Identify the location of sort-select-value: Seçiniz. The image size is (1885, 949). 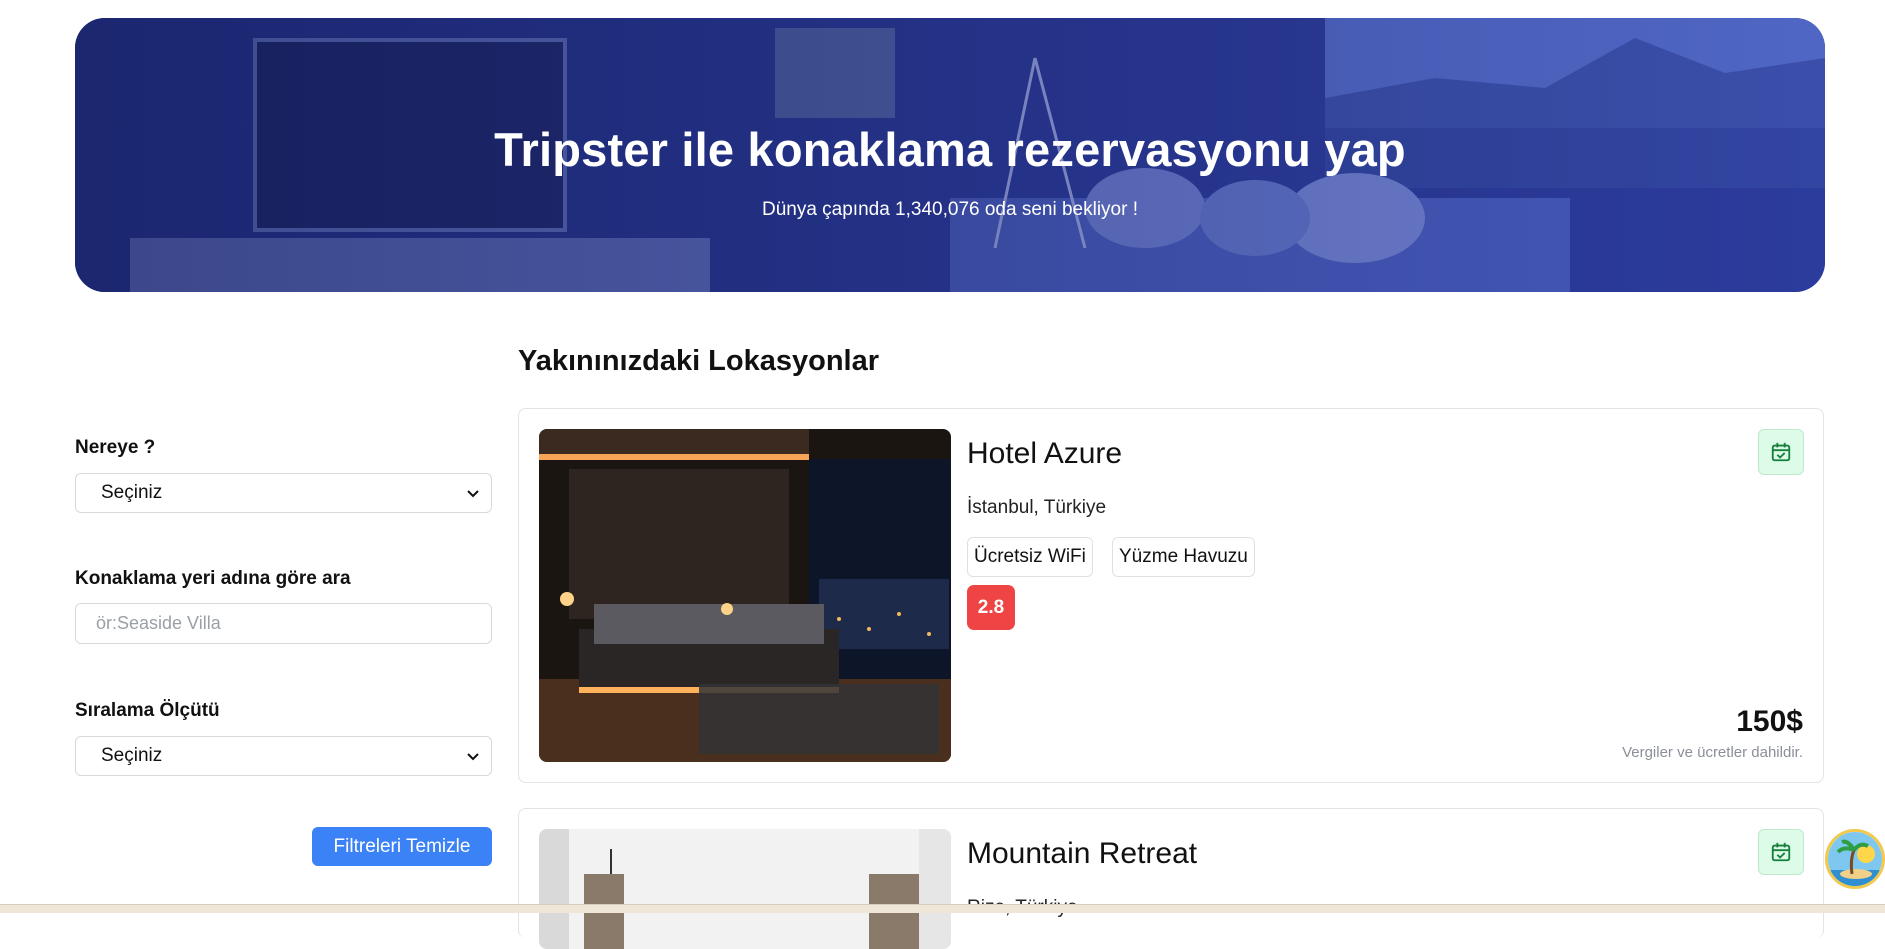
(132, 755).